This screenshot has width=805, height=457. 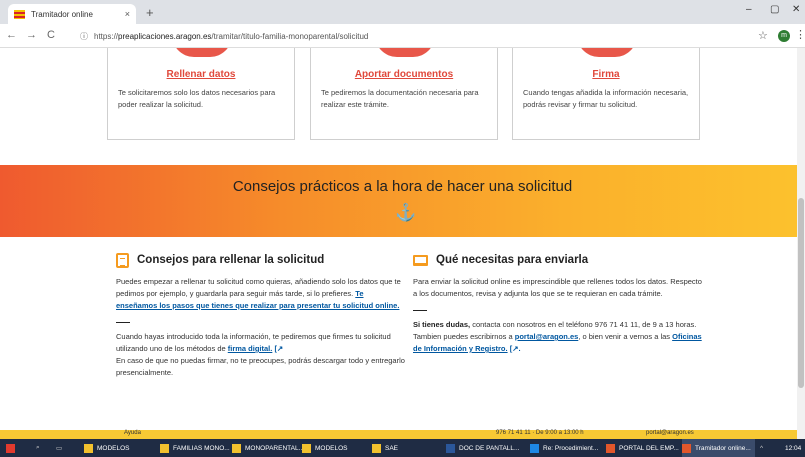 What do you see at coordinates (38, 448) in the screenshot?
I see `search-icon: ⌕` at bounding box center [38, 448].